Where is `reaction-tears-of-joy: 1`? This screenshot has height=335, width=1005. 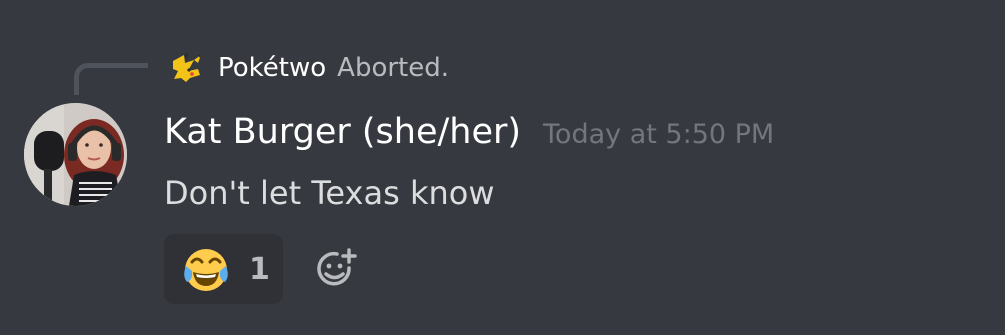
reaction-tears-of-joy: 1 is located at coordinates (223, 269).